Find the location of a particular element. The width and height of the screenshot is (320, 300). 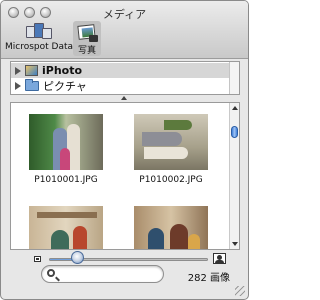

folder-icon is located at coordinates (32, 84).